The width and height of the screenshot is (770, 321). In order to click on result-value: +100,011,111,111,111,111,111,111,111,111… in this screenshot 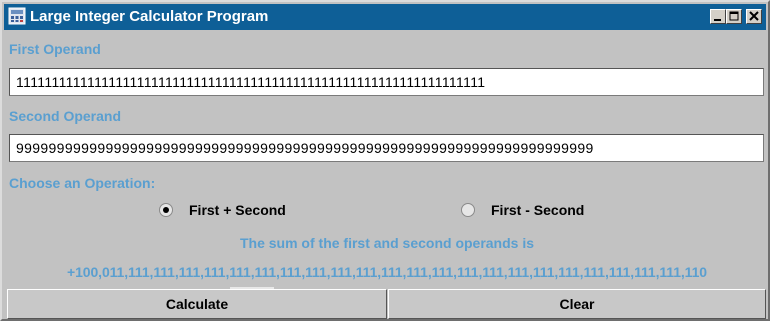, I will do `click(387, 272)`.